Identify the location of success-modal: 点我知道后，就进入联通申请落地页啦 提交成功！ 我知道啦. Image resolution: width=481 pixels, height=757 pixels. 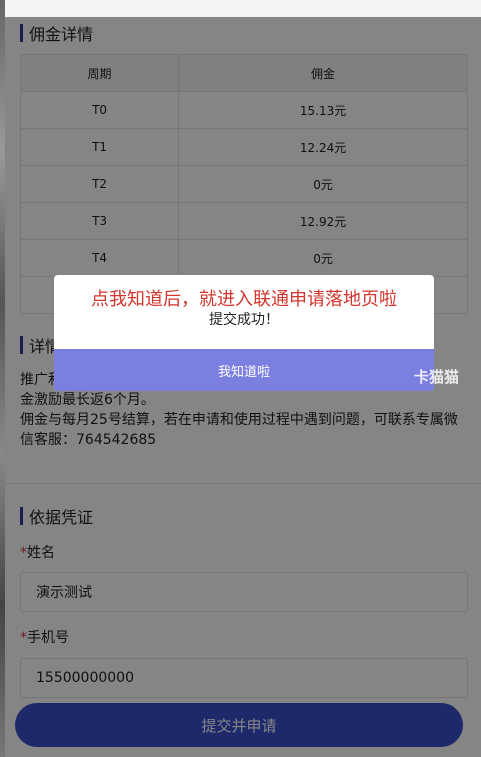
(244, 333).